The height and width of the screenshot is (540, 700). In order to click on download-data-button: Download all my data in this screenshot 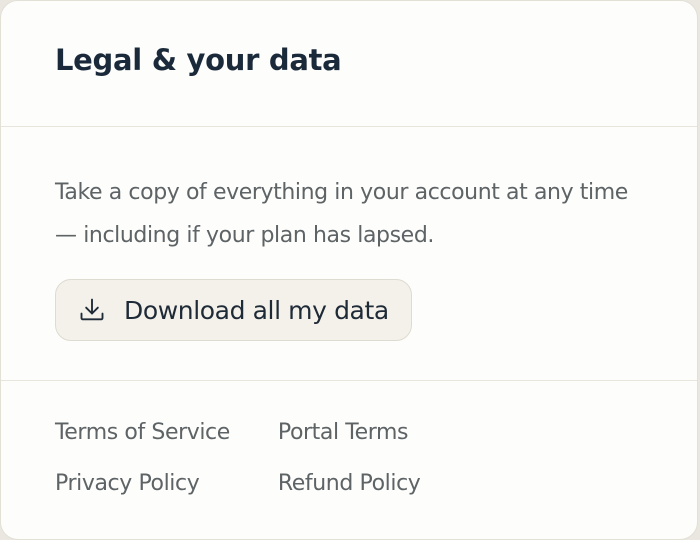, I will do `click(233, 310)`.